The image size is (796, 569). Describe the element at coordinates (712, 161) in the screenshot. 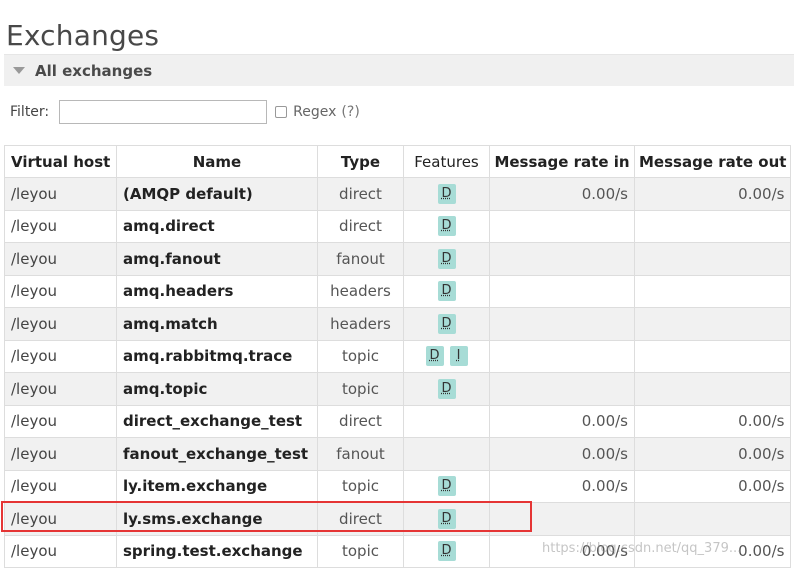

I see `column-header-message-rate-out: Message rate out` at that location.